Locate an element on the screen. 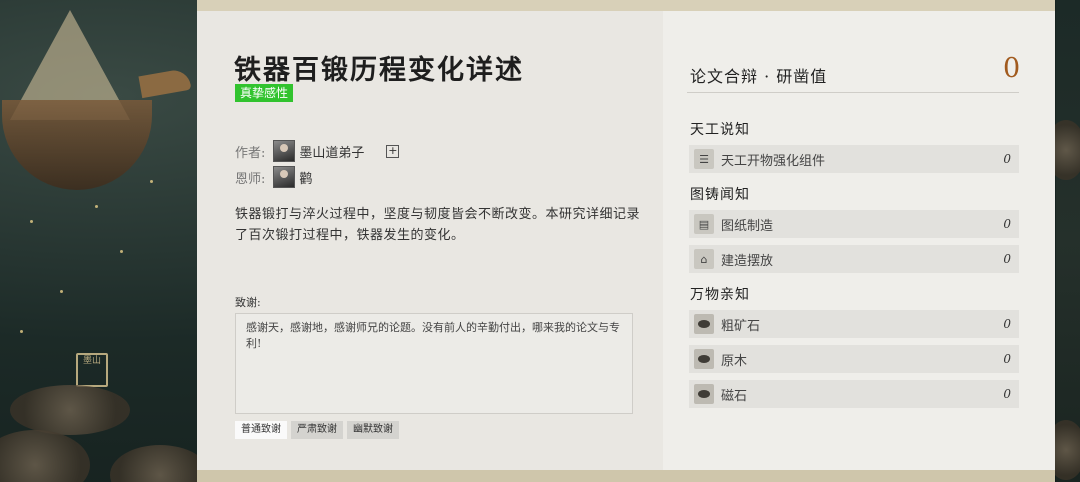 Image resolution: width=1080 pixels, height=482 pixels. debate-header: 论文合辩 · 研凿值 is located at coordinates (759, 76).